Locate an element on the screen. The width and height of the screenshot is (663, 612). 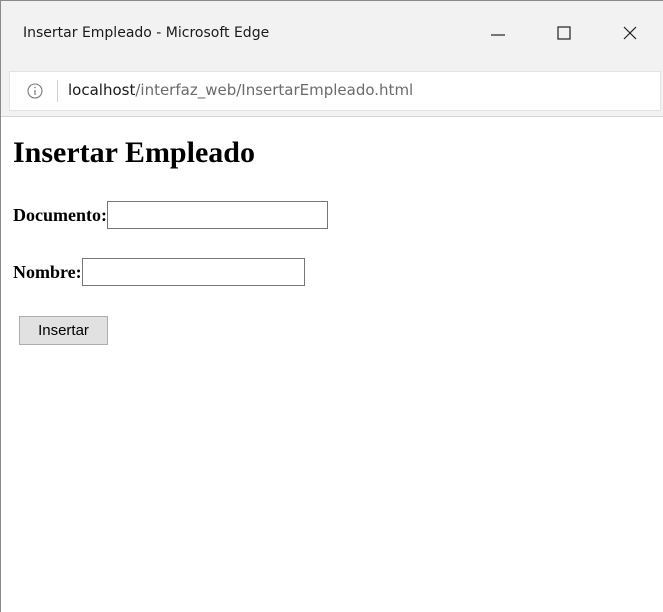
nombre-label: Nombre: is located at coordinates (47, 271).